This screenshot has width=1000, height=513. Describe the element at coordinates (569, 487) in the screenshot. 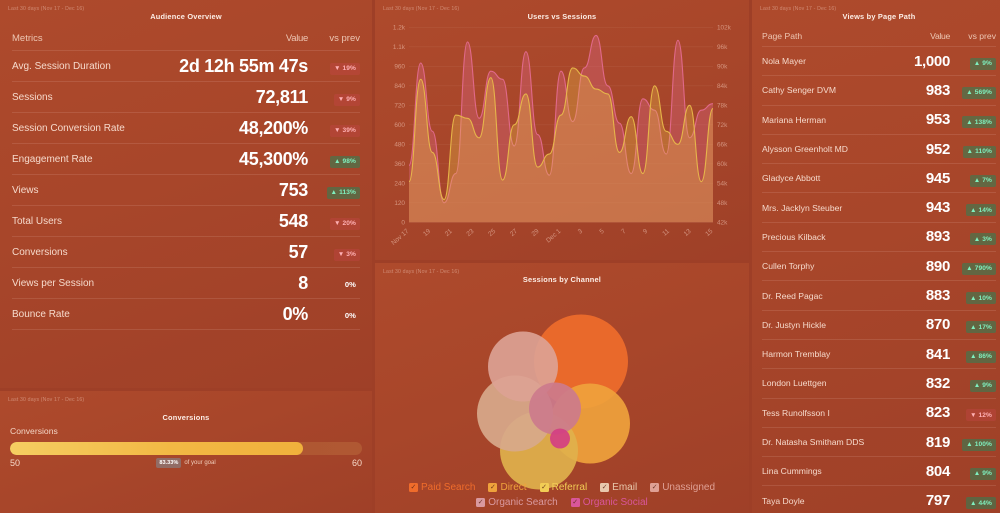

I see `legend-label: Referral` at that location.